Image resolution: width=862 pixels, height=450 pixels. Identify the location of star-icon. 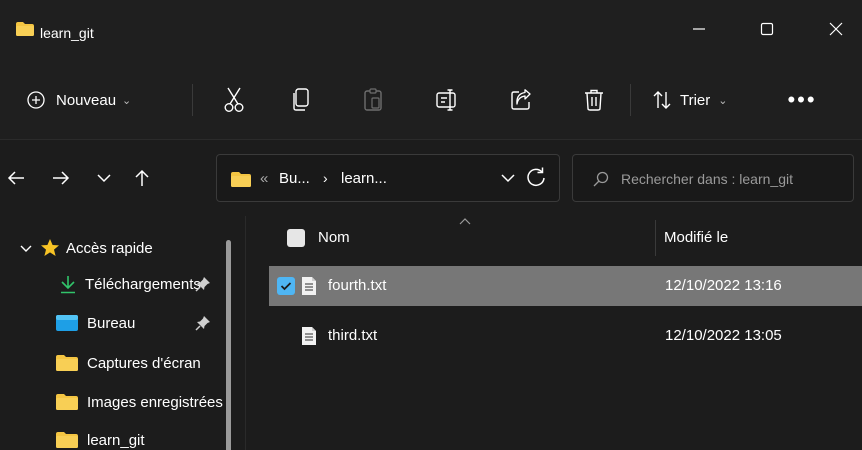
(50, 247).